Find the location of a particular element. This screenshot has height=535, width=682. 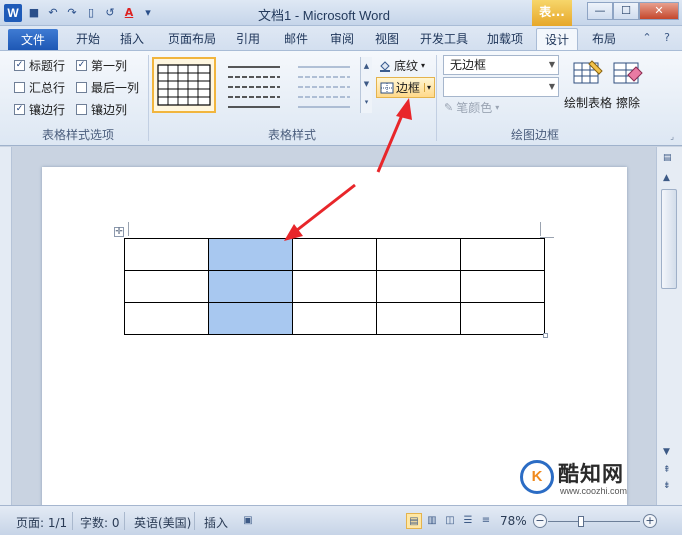

macro-record-icon: ▣ is located at coordinates (248, 521).